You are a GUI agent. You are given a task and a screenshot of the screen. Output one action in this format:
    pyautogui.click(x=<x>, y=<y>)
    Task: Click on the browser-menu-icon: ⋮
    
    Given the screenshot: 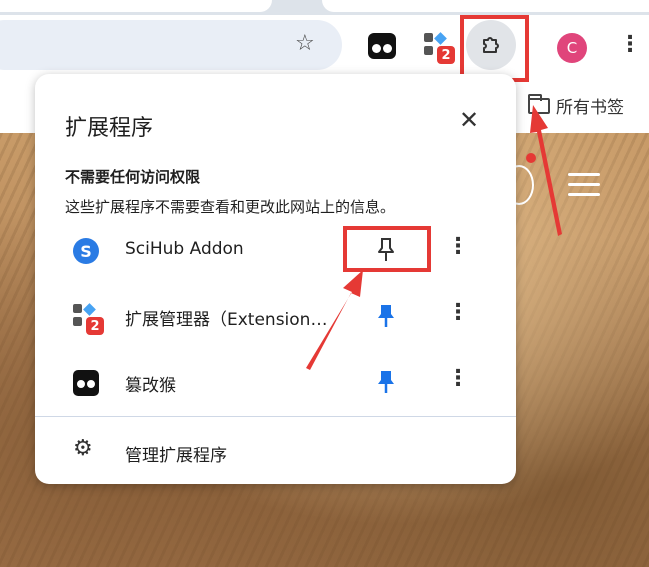 What is the action you would take?
    pyautogui.click(x=630, y=45)
    